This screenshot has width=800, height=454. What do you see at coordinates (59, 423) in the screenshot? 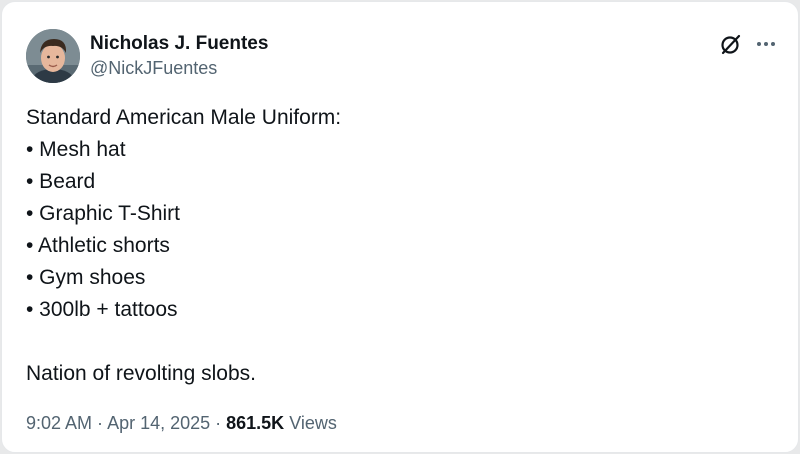
I see `tweet-time: 9:02 AM` at bounding box center [59, 423].